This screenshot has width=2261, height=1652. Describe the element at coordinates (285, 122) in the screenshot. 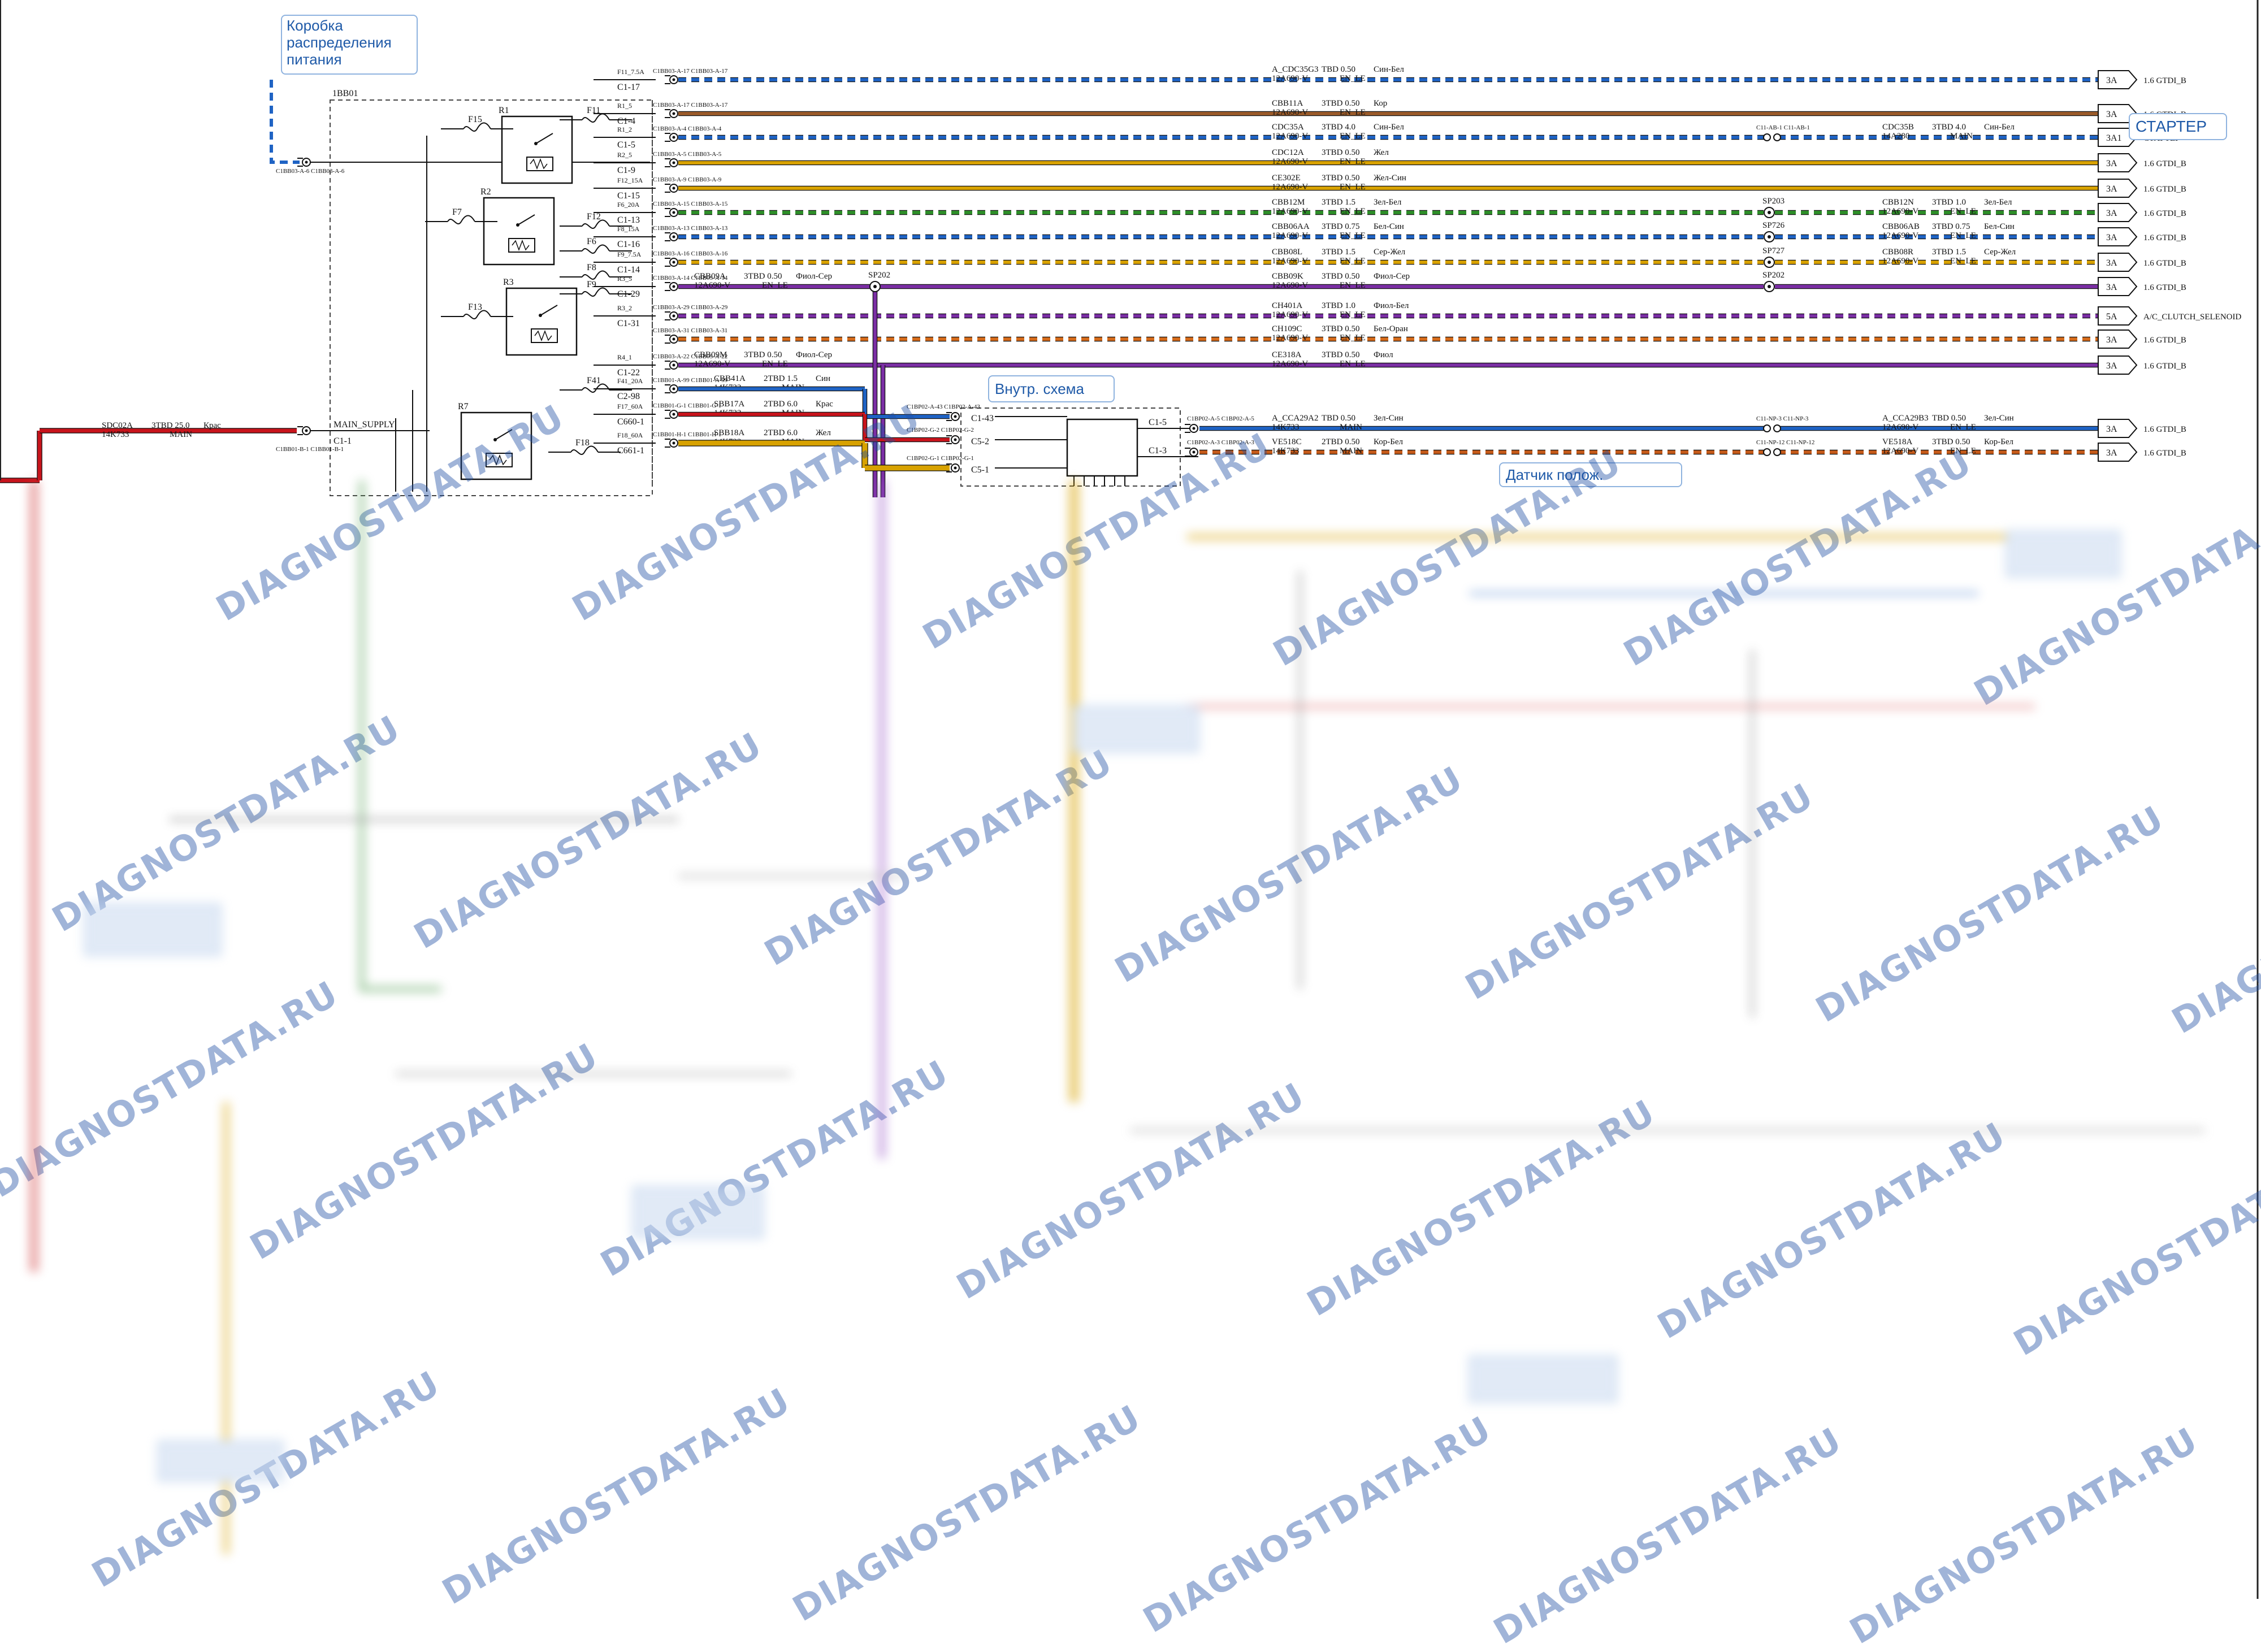

I see `power-box-dashed-link` at that location.